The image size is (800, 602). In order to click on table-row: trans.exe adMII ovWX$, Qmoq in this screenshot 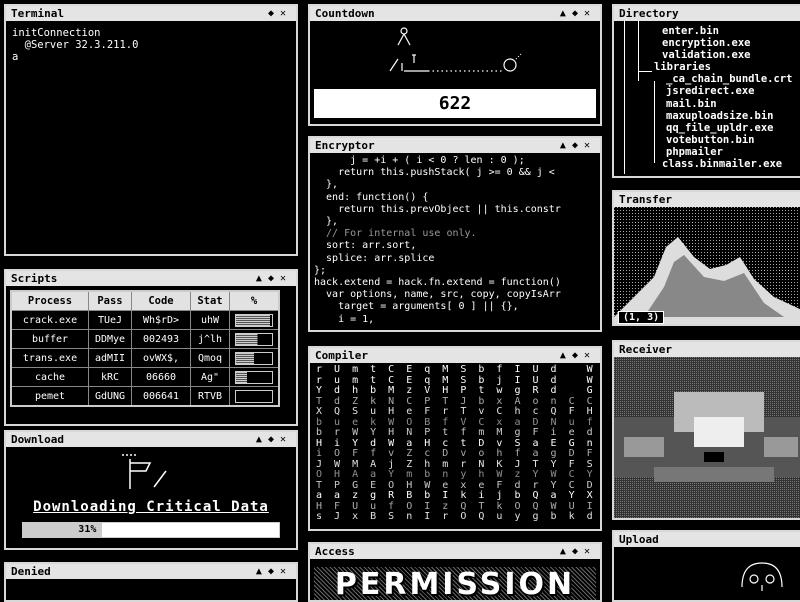, I will do `click(145, 358)`.